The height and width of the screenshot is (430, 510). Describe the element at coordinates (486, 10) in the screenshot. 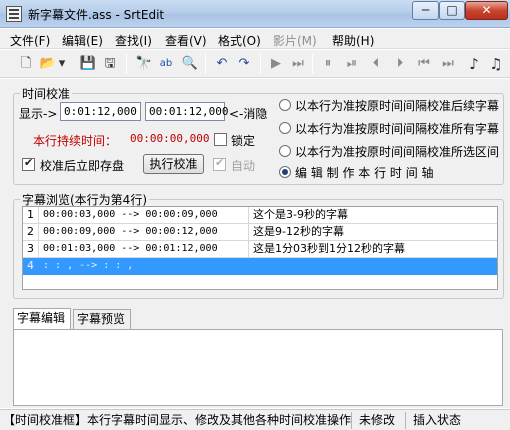

I see `close-button: ✕` at that location.